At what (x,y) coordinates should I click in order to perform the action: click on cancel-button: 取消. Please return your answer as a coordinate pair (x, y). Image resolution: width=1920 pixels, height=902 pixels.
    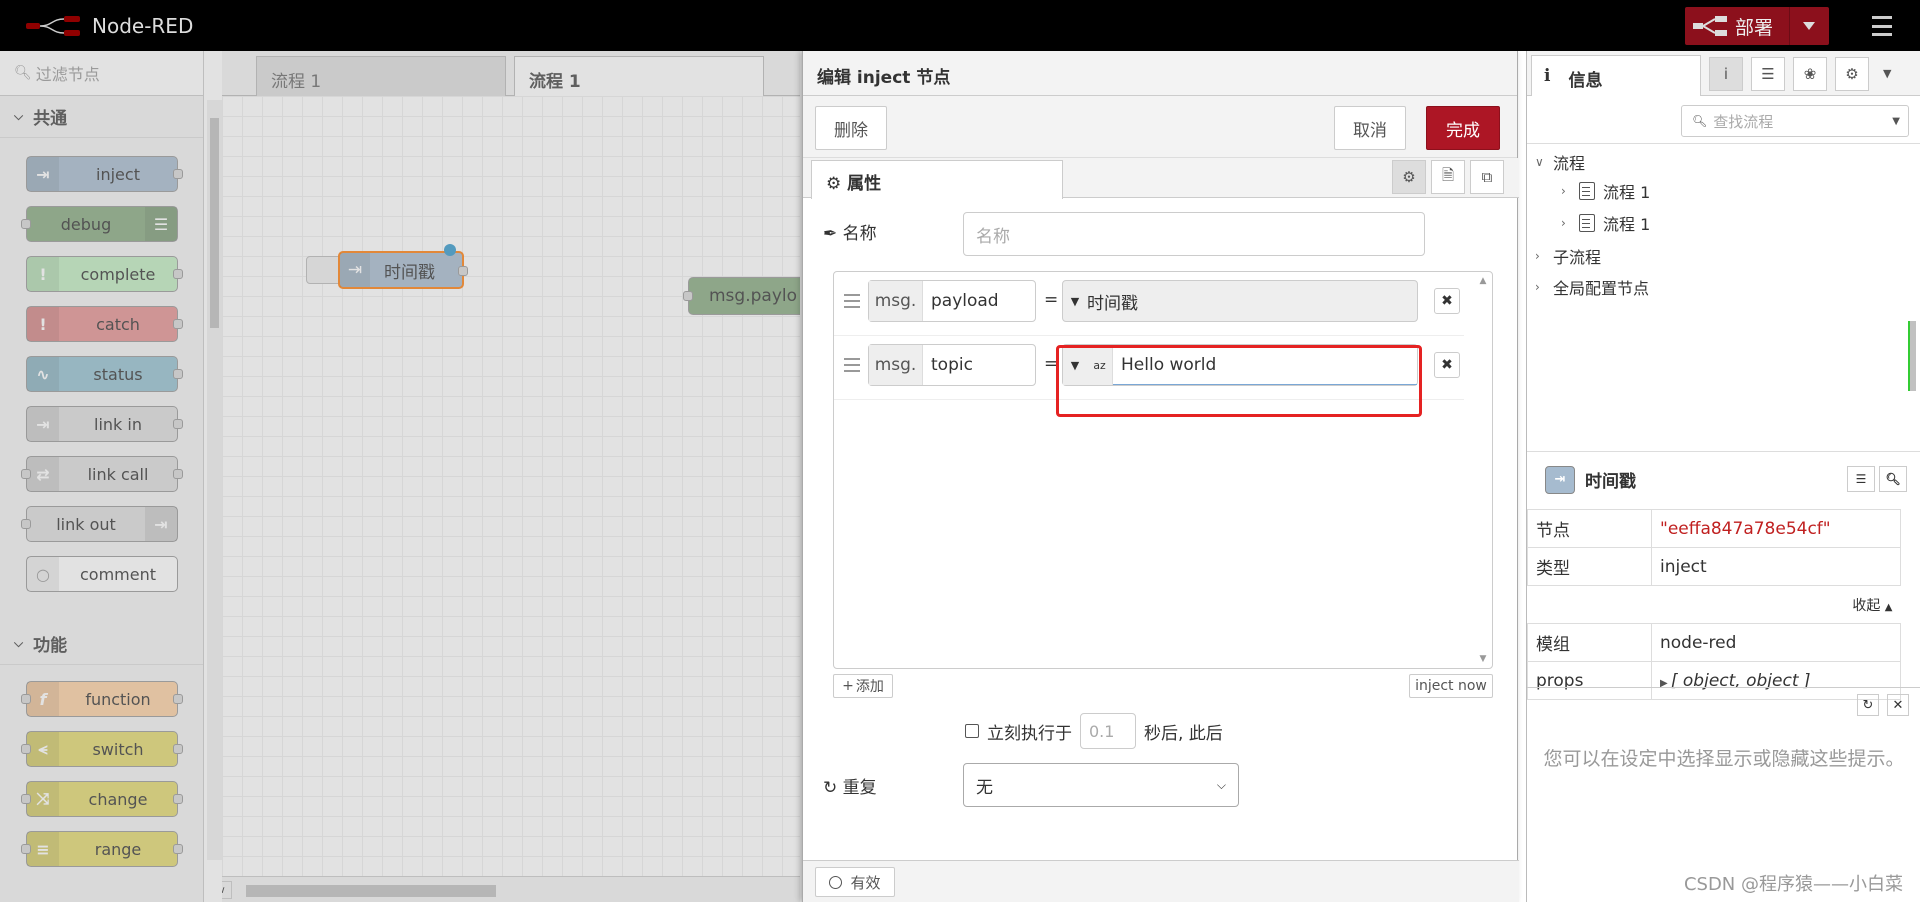
    Looking at the image, I should click on (1370, 128).